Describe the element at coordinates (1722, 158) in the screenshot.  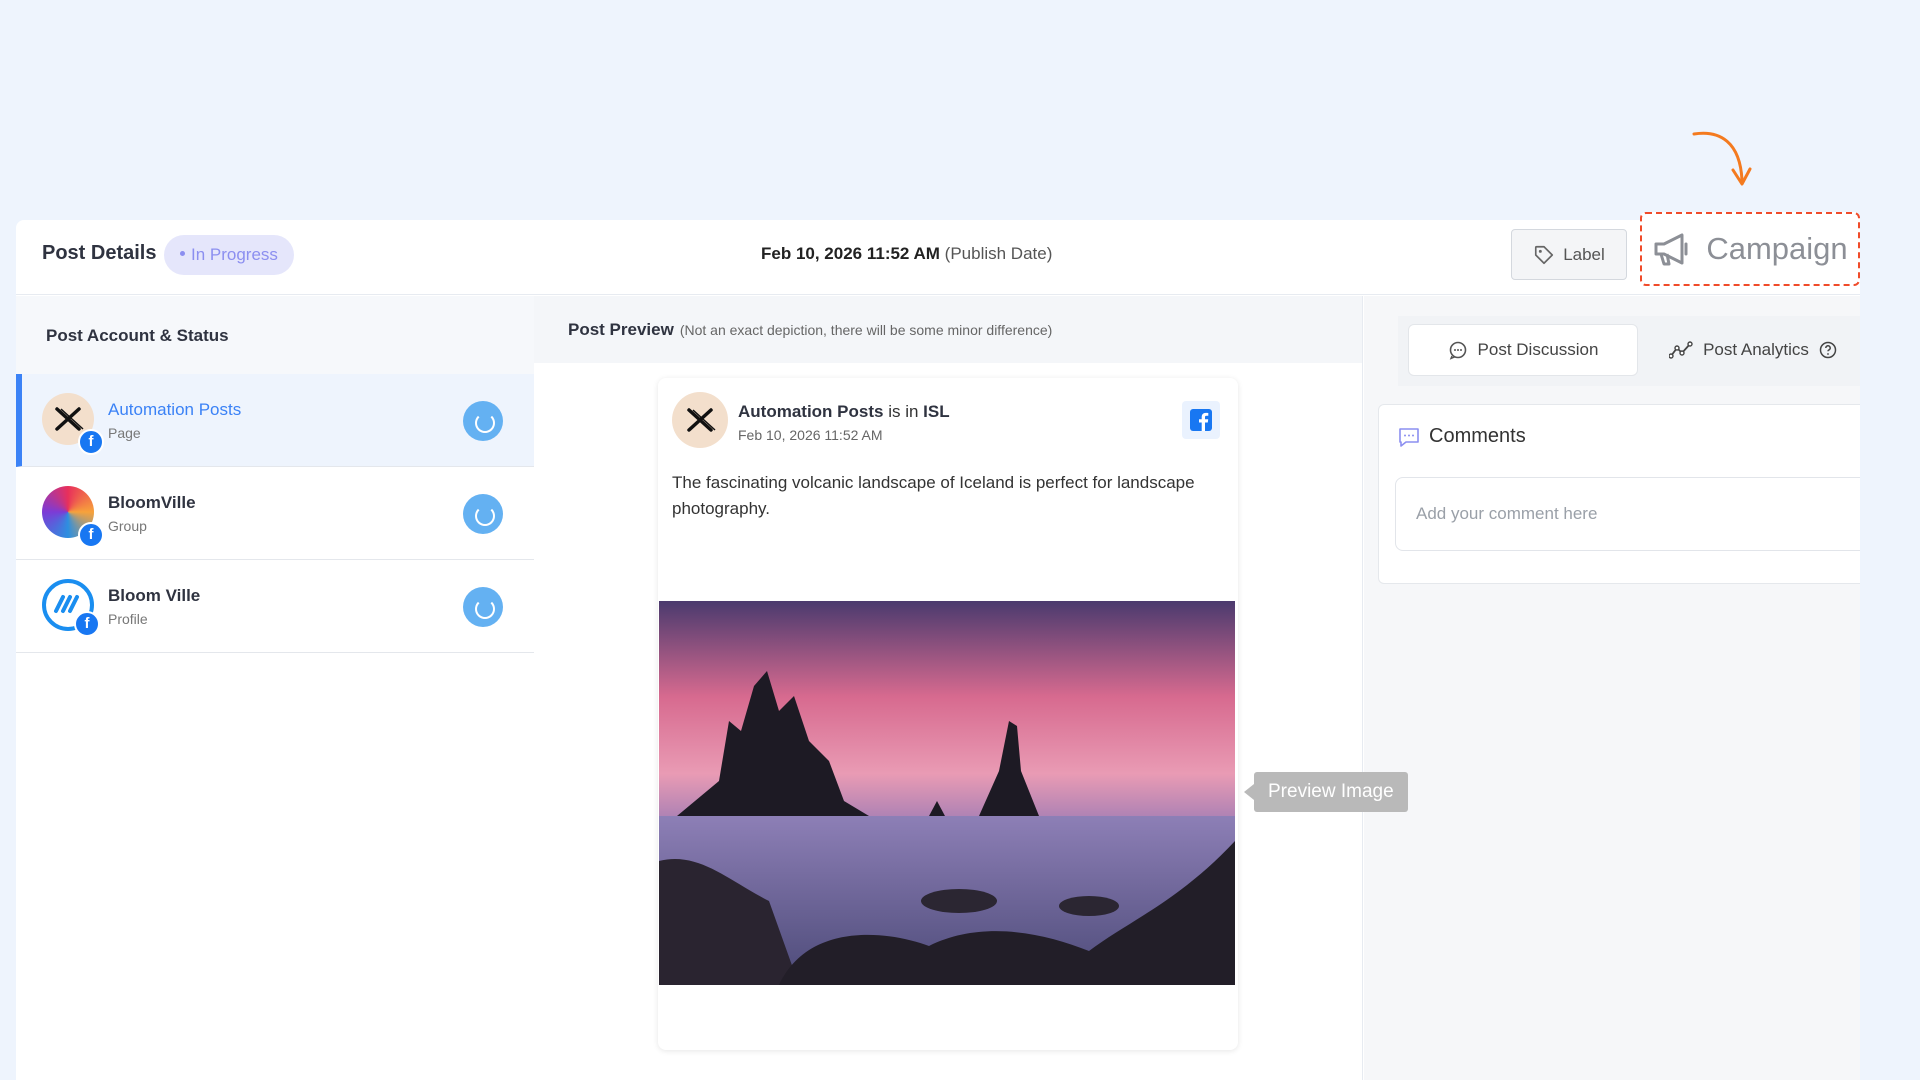
I see `arrow-icon` at that location.